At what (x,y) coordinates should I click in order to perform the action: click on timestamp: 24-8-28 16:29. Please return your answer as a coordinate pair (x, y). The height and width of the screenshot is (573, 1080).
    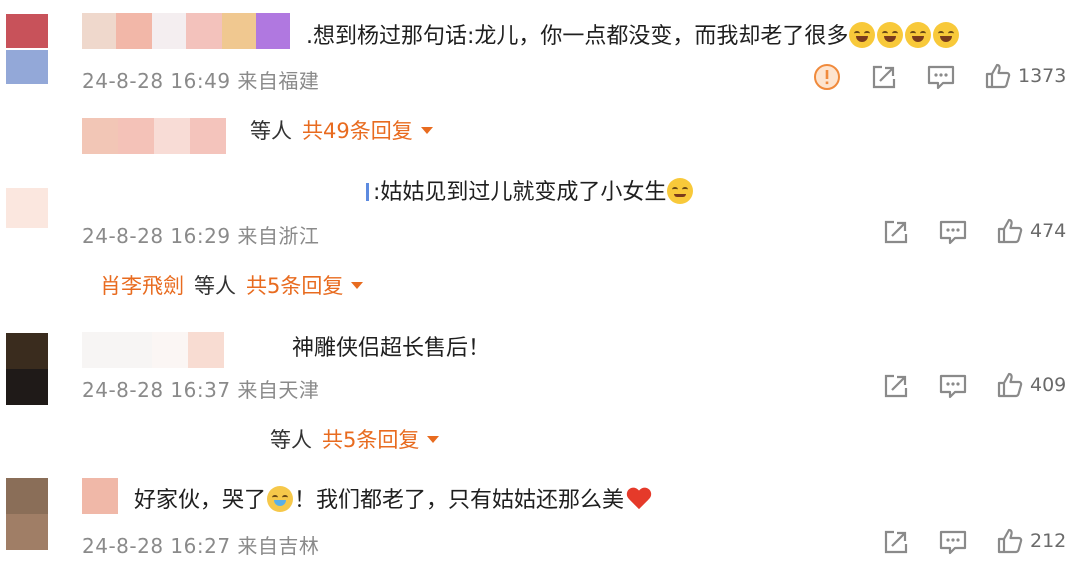
    Looking at the image, I should click on (156, 236).